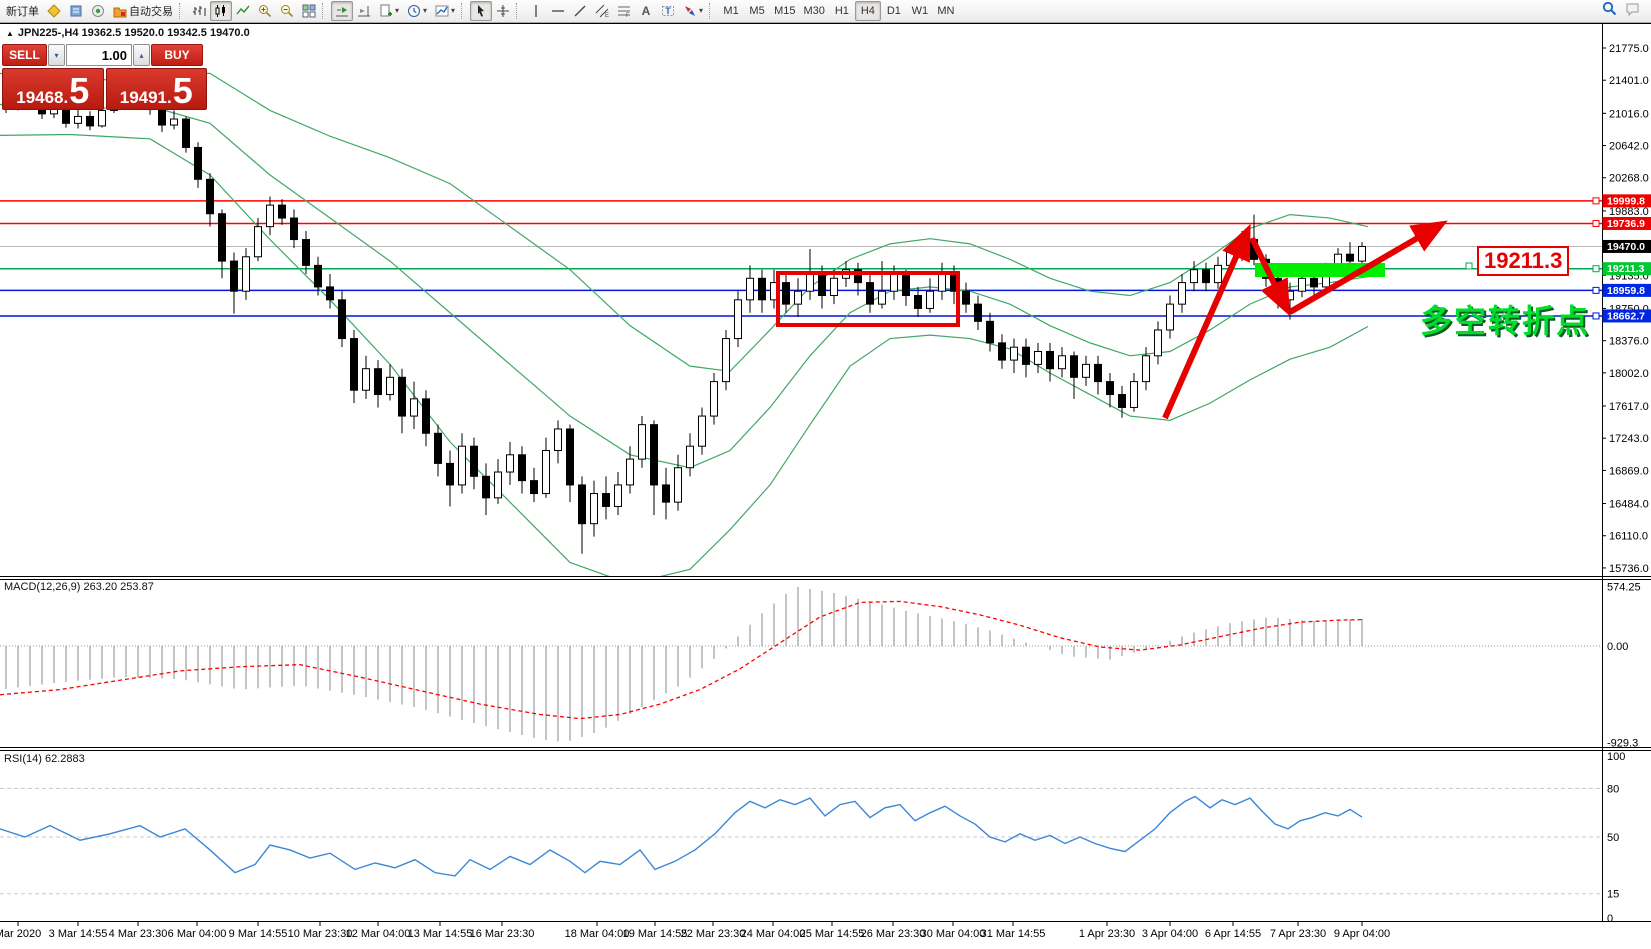  Describe the element at coordinates (813, 11) in the screenshot. I see `timeframe-m30-button: M30` at that location.